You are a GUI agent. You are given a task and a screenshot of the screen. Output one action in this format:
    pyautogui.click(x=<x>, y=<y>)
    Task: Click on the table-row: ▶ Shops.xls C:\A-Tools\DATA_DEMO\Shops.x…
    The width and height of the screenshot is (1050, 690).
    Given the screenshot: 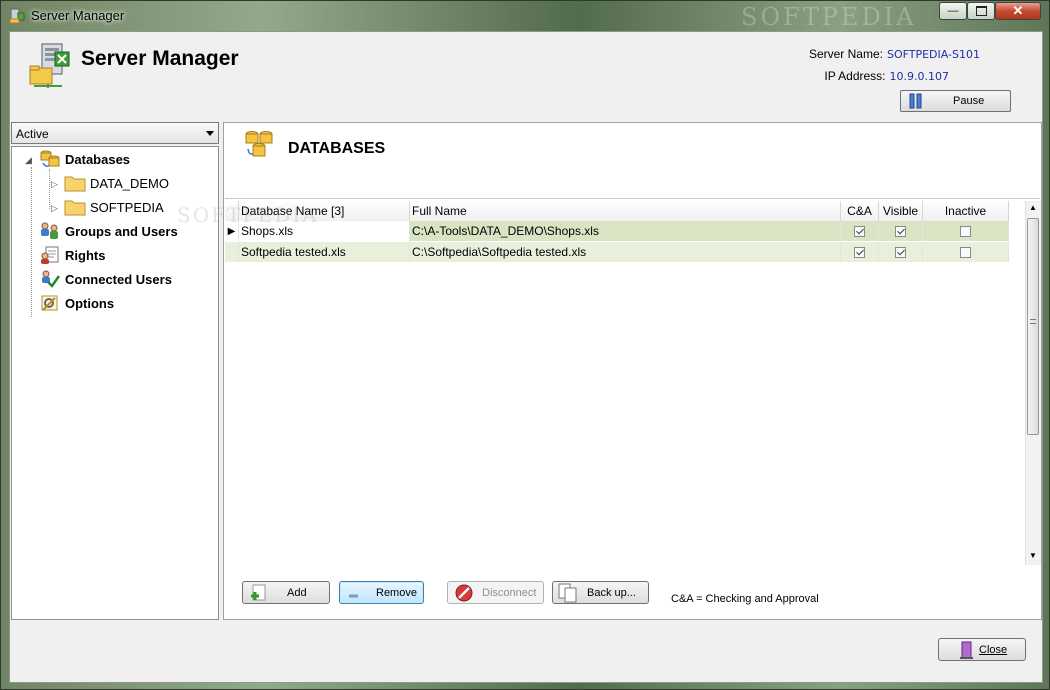 What is the action you would take?
    pyautogui.click(x=617, y=231)
    